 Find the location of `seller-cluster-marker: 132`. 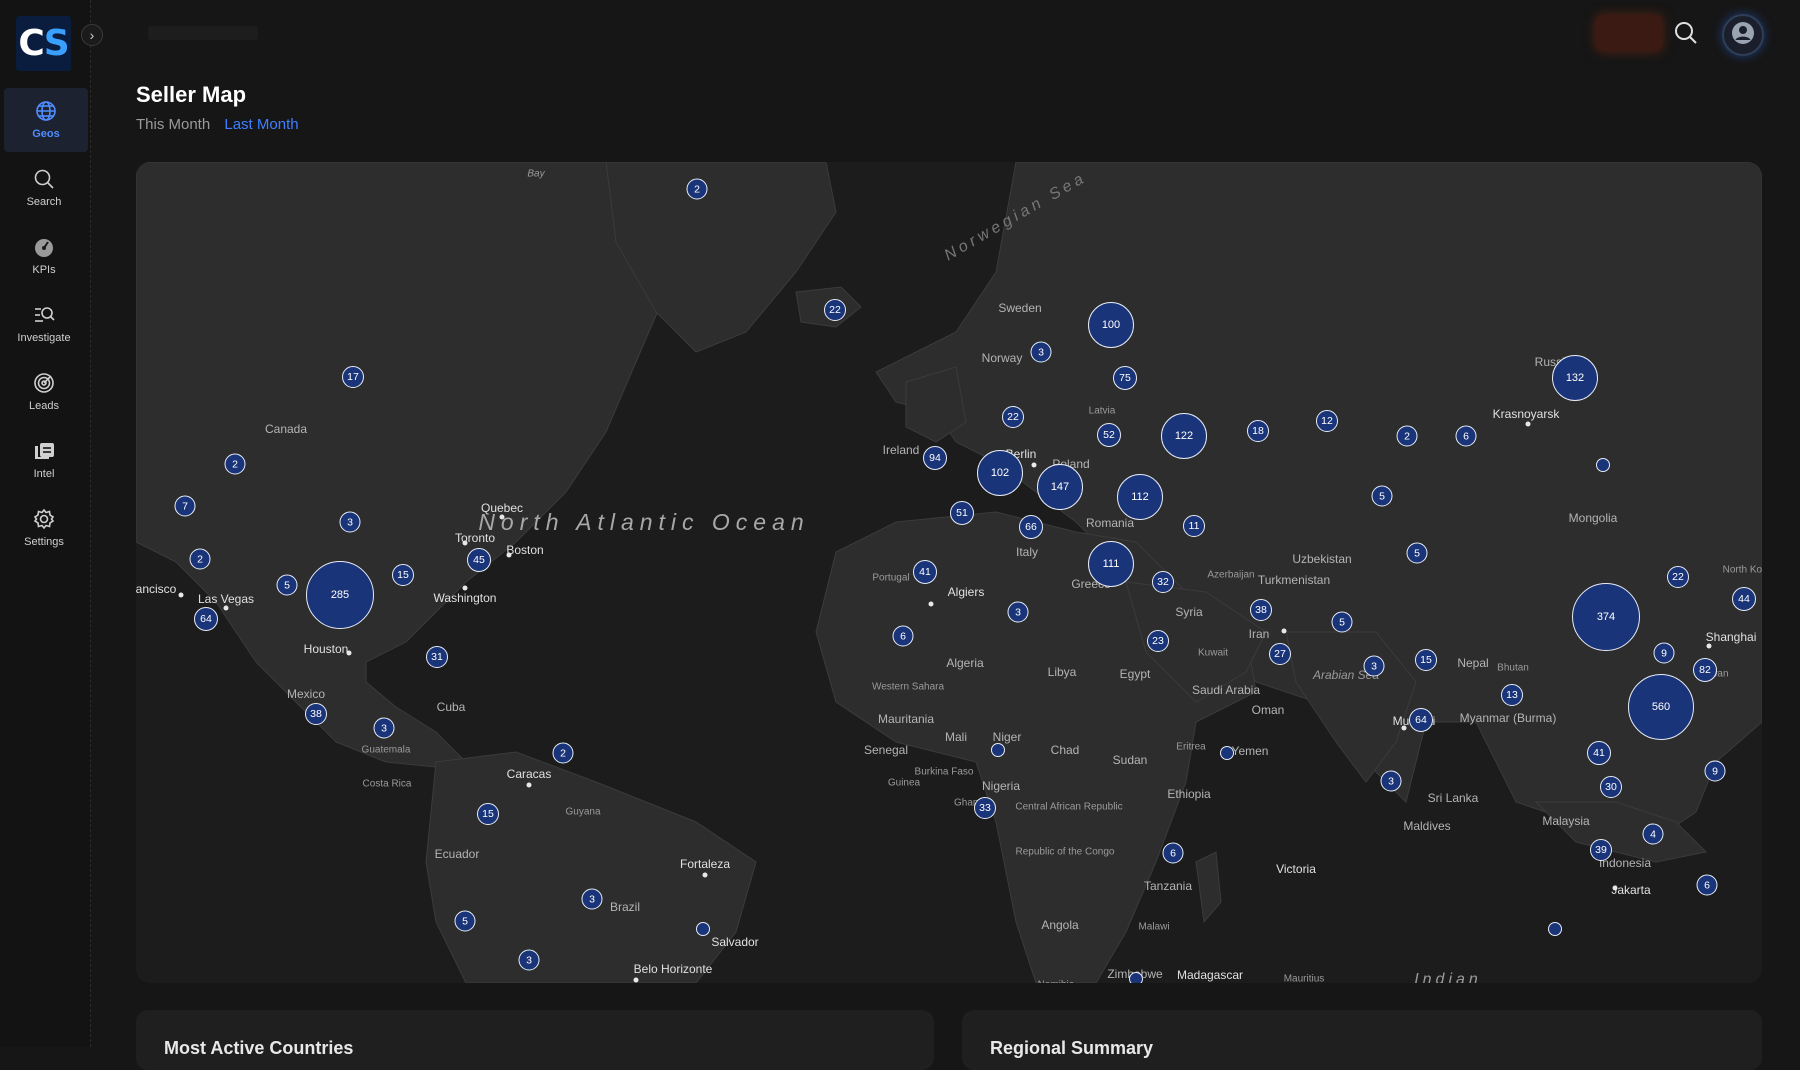

seller-cluster-marker: 132 is located at coordinates (1575, 378).